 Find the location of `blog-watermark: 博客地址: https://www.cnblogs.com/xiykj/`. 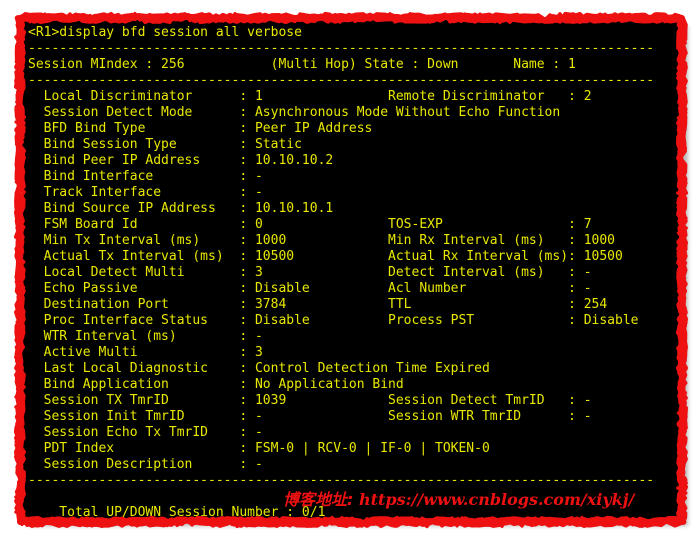

blog-watermark: 博客地址: https://www.cnblogs.com/xiykj/ is located at coordinates (458, 498).